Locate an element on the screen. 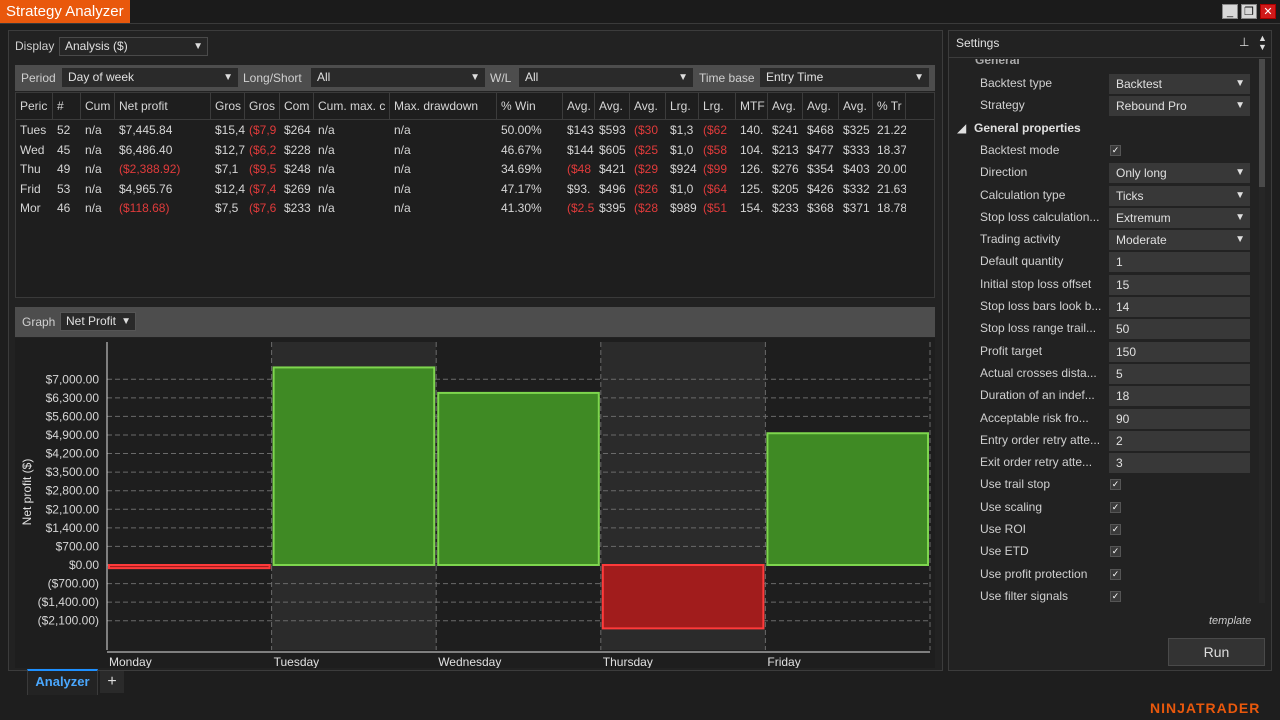 This screenshot has width=1280, height=720. column-header: Cum is located at coordinates (98, 106).